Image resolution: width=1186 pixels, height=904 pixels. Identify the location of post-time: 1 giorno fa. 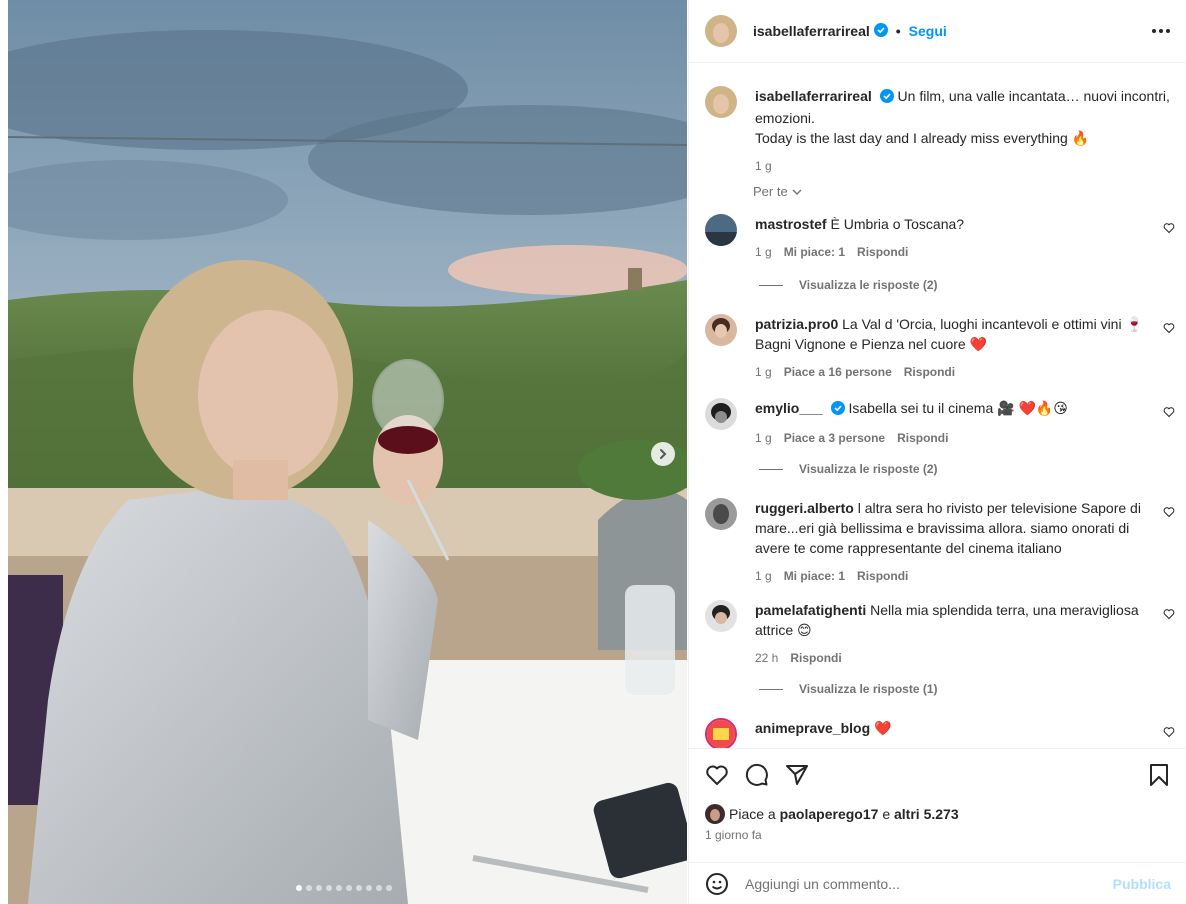
(733, 835).